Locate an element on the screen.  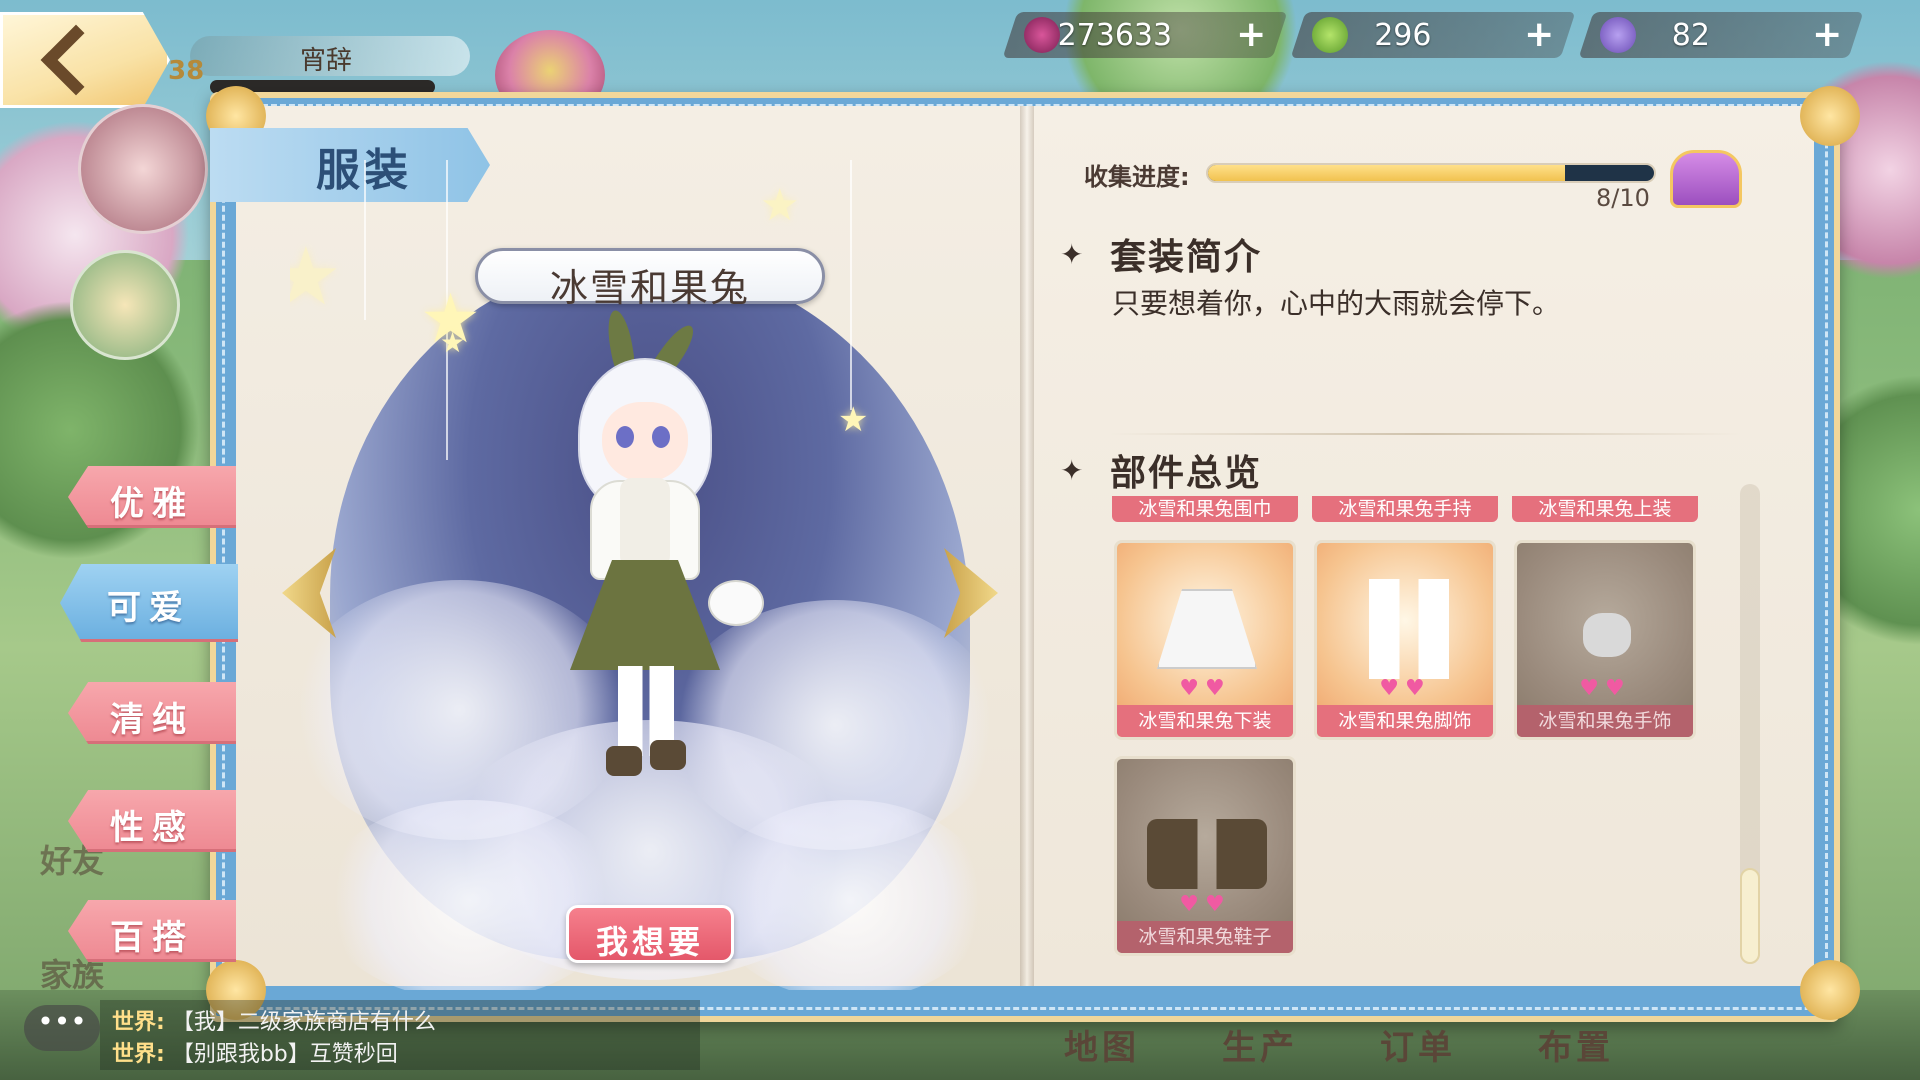
parts-scroll-thumb is located at coordinates (1750, 916).